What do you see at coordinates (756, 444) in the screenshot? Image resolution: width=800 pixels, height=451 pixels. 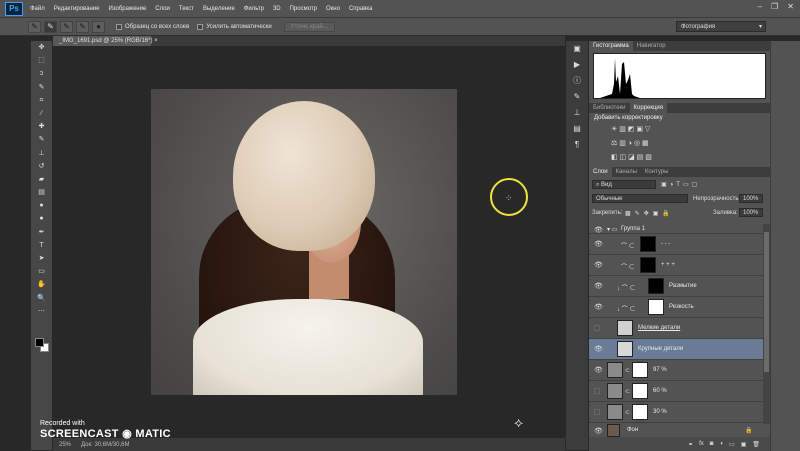 I see `trash-icon: 🗑` at bounding box center [756, 444].